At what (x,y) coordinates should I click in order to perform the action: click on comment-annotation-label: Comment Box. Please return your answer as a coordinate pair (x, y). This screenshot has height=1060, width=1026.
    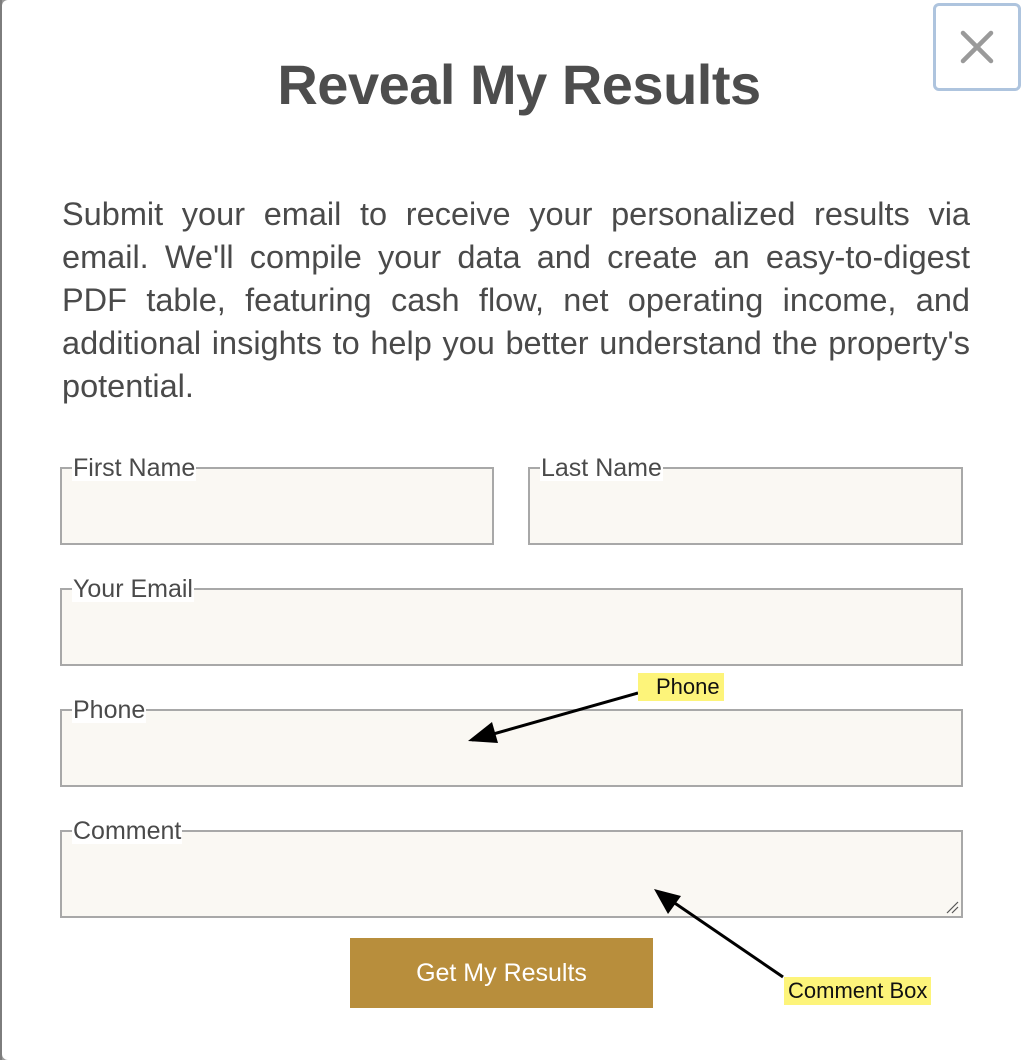
    Looking at the image, I should click on (858, 991).